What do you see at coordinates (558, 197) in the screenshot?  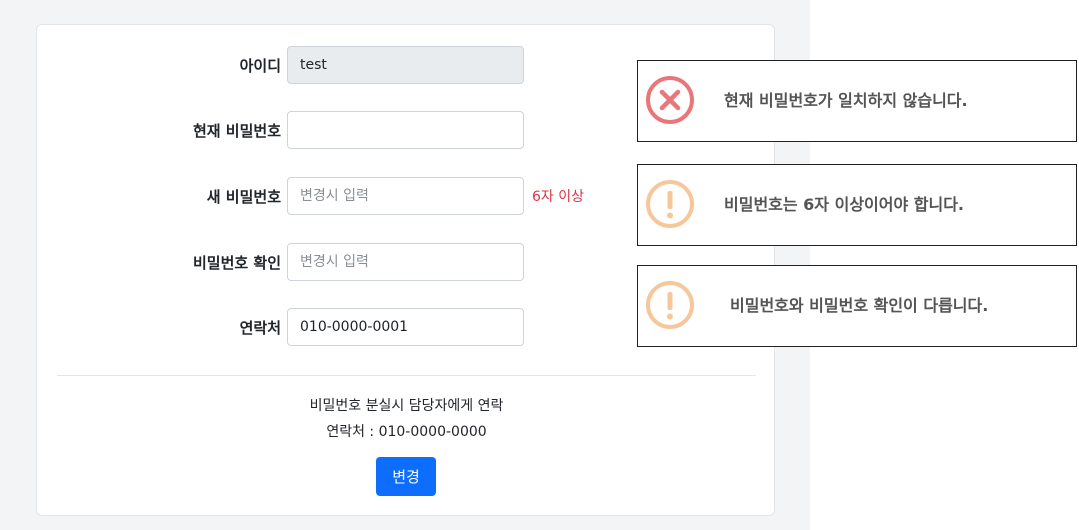 I see `new-password-hint: 6자 이상` at bounding box center [558, 197].